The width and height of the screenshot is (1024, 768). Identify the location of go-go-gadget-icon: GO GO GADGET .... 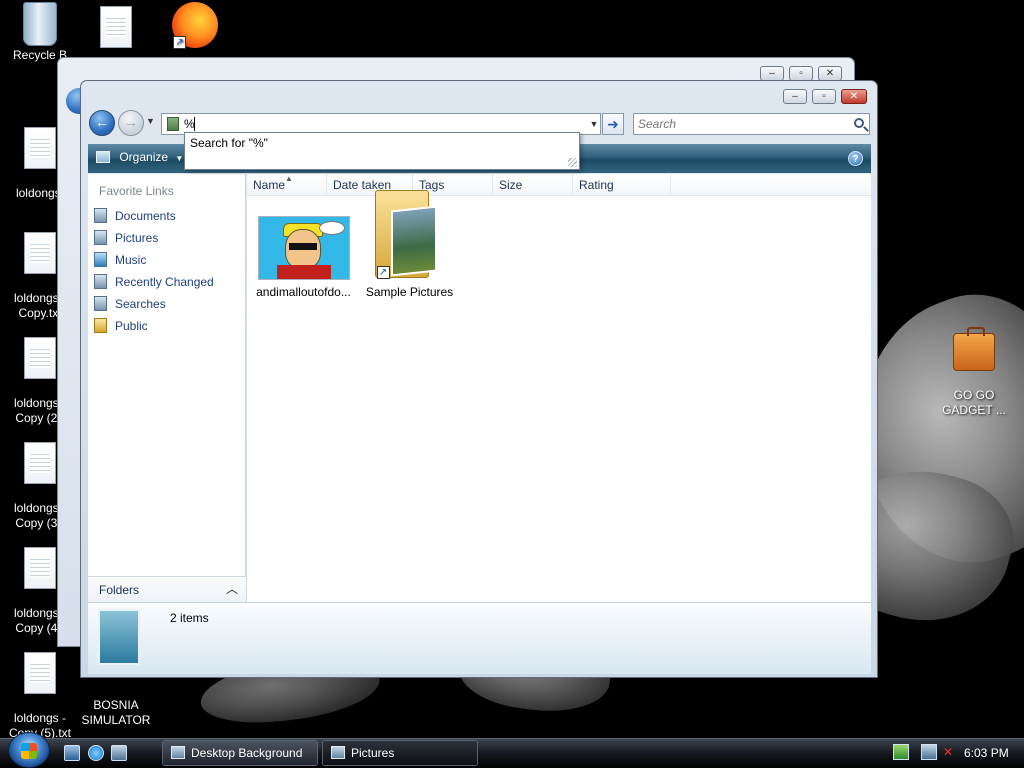
(974, 368).